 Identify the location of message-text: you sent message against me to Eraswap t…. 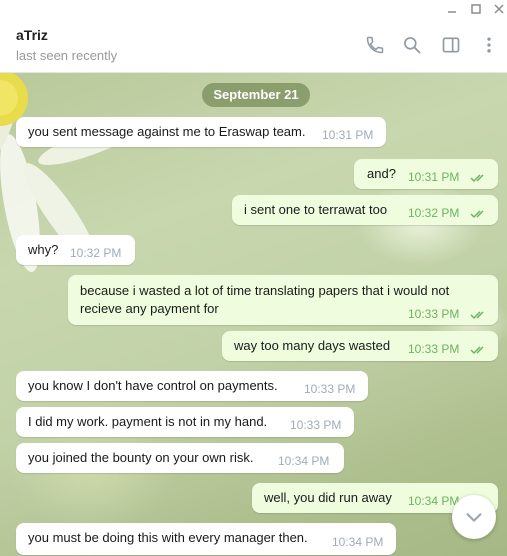
(167, 131).